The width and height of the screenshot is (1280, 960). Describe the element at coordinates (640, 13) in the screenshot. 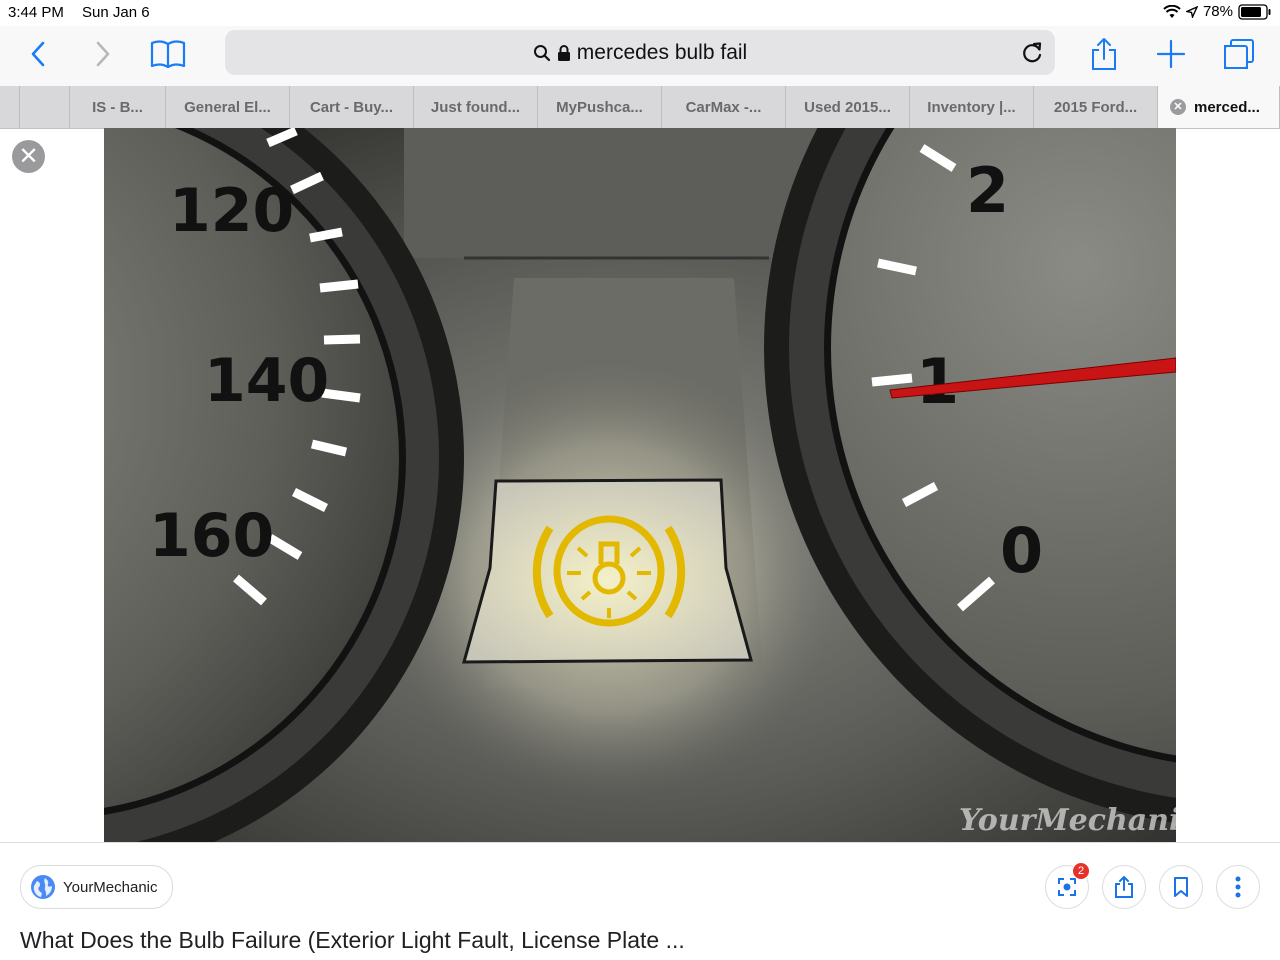

I see `status-bar: 3:44 PM Sun Jan 6 78%` at that location.